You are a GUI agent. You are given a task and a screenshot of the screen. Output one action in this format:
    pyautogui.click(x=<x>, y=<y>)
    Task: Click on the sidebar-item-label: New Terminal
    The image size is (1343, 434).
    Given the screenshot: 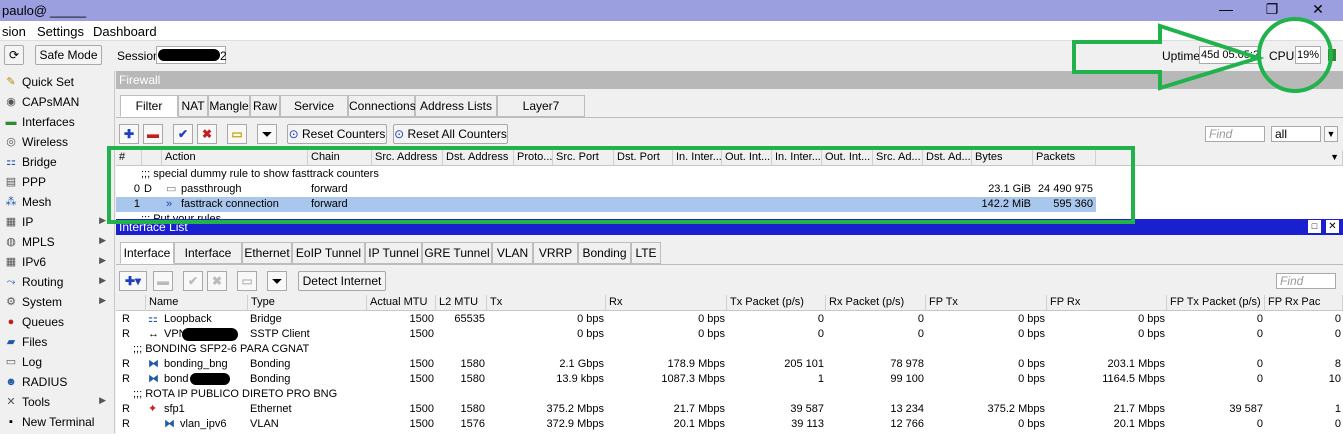 What is the action you would take?
    pyautogui.click(x=58, y=422)
    